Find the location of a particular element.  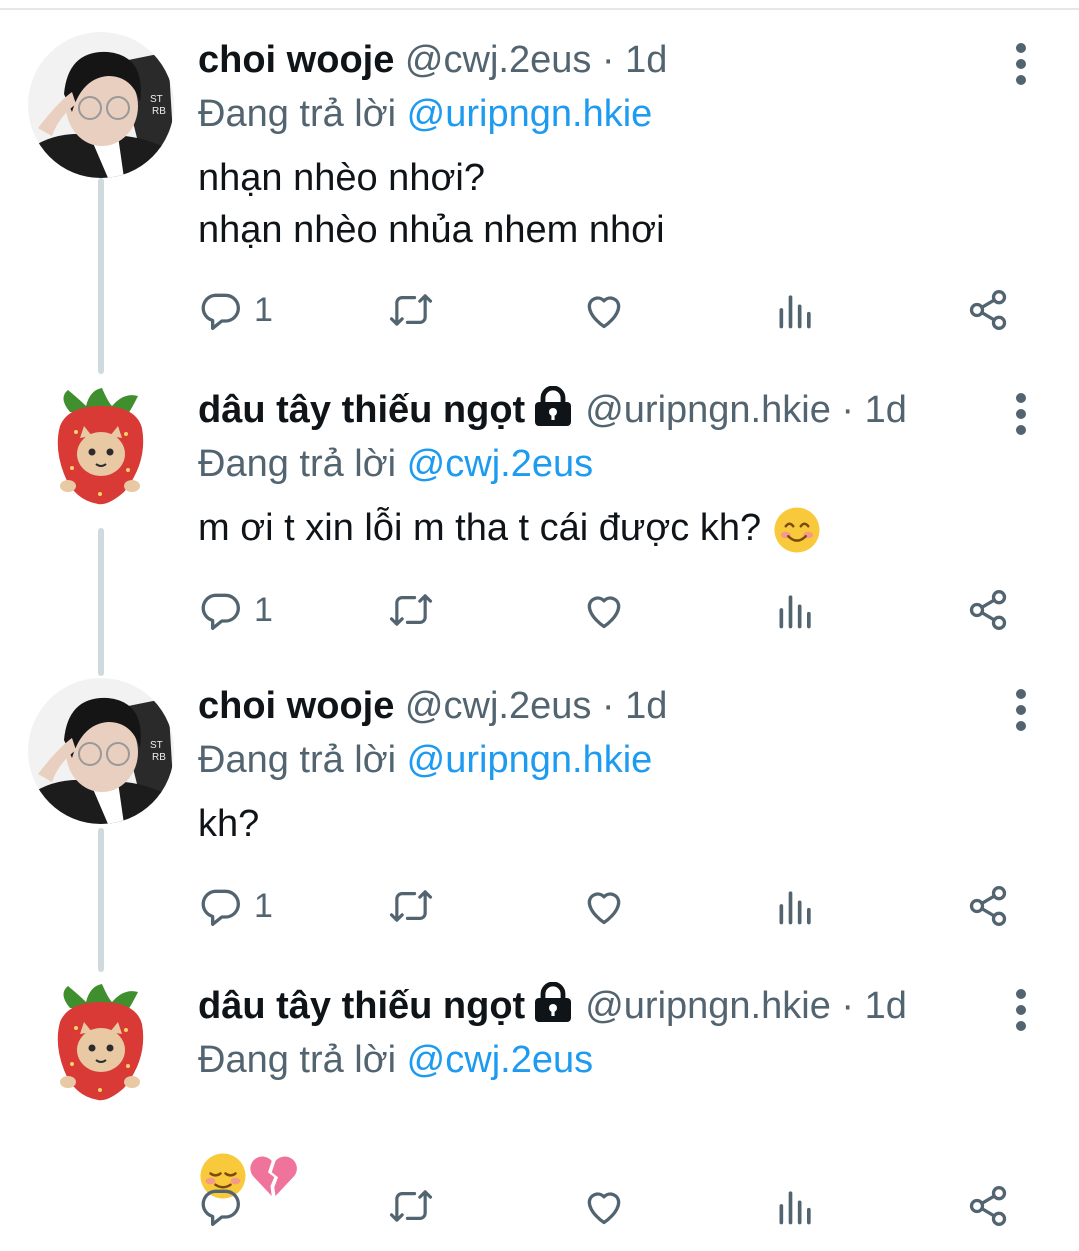

person-avatar-icon: ST RB is located at coordinates (101, 751).